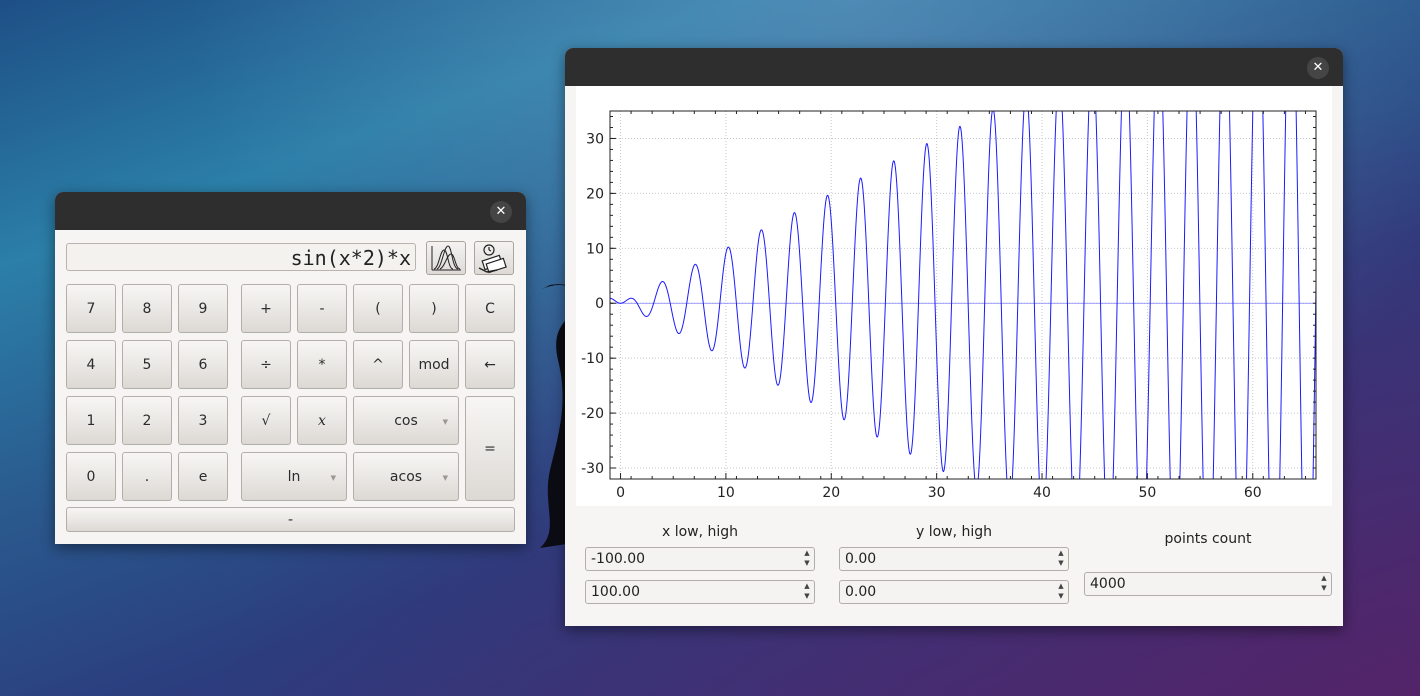  Describe the element at coordinates (434, 364) in the screenshot. I see `key-mod: mod` at that location.